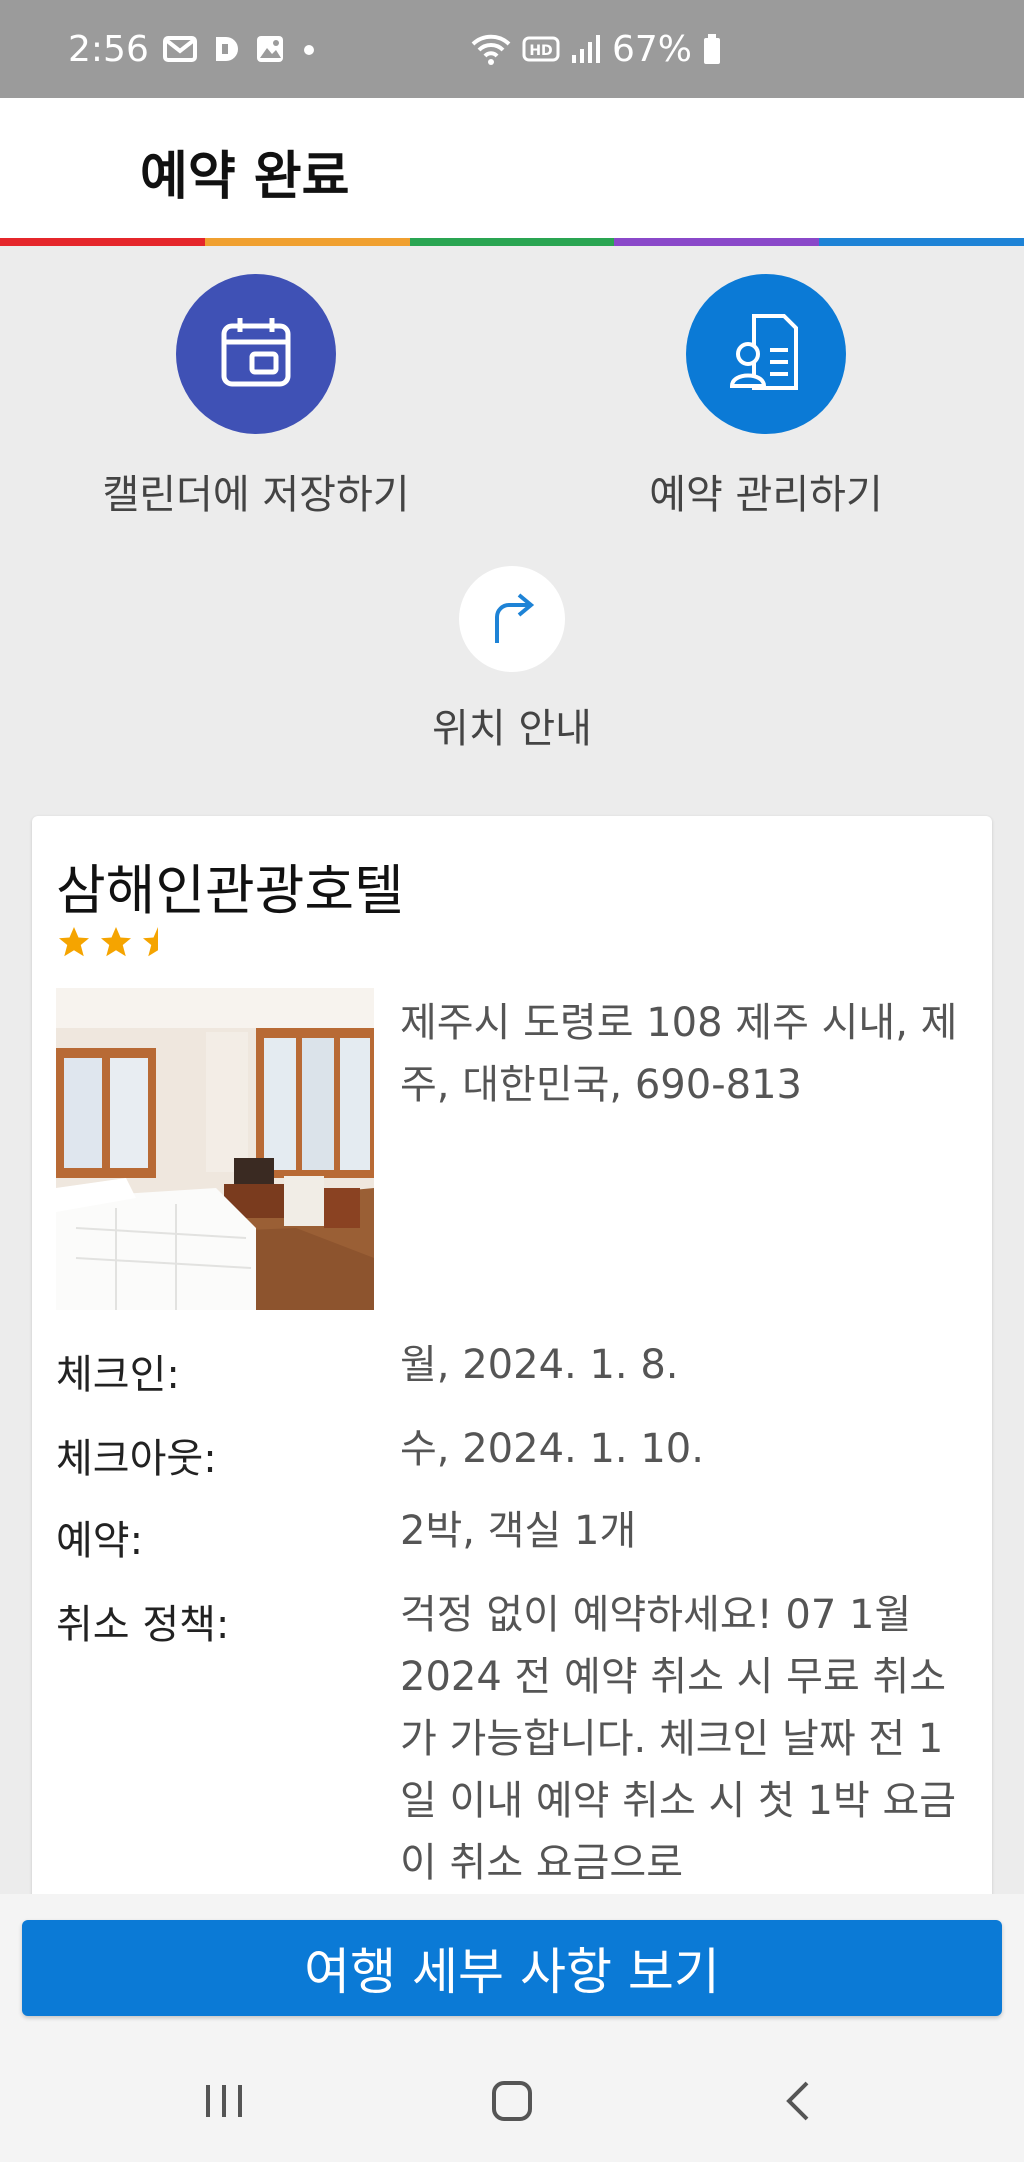  I want to click on d-app-icon, so click(226, 49).